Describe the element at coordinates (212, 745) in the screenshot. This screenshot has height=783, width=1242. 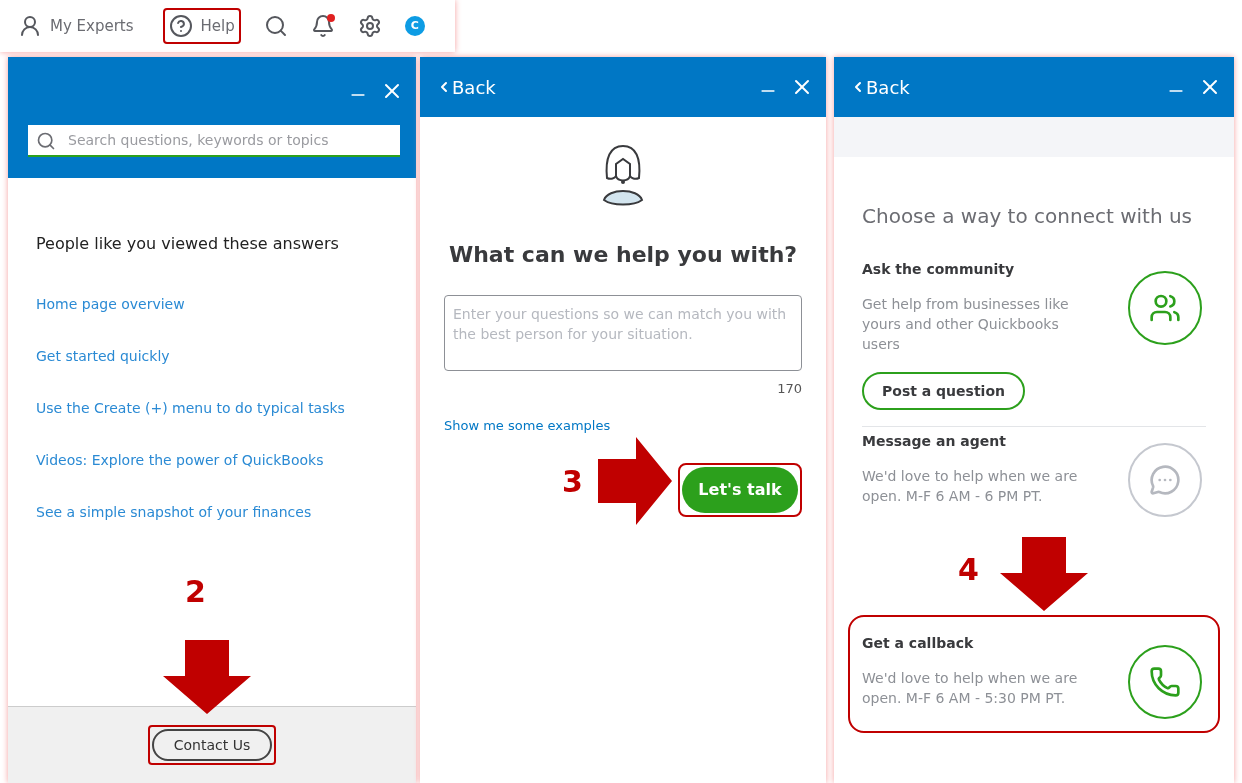
I see `contact-us-button: Contact Us` at that location.